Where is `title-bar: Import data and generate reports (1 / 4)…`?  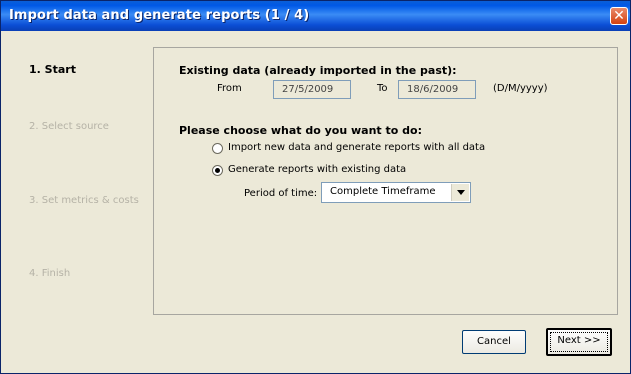
title-bar: Import data and generate reports (1 / 4)… is located at coordinates (315, 16).